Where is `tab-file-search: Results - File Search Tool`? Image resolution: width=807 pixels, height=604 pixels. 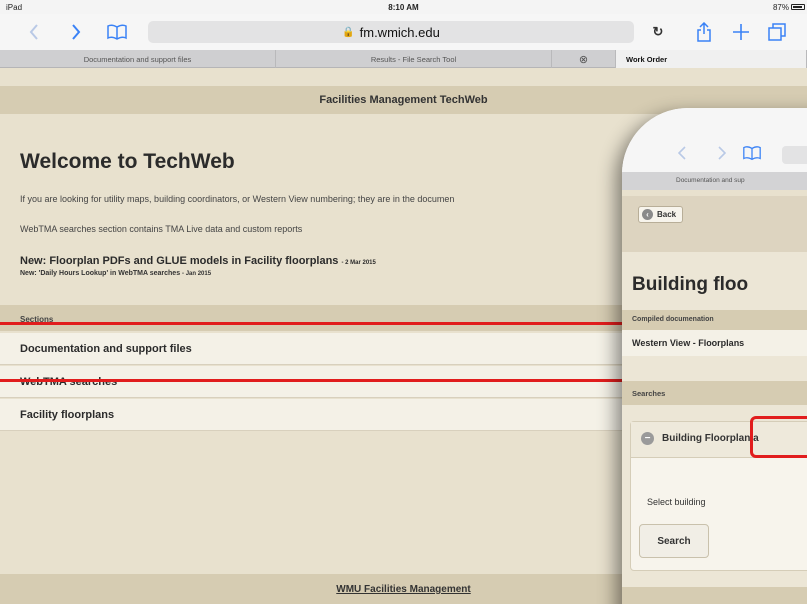
tab-file-search: Results - File Search Tool is located at coordinates (414, 59).